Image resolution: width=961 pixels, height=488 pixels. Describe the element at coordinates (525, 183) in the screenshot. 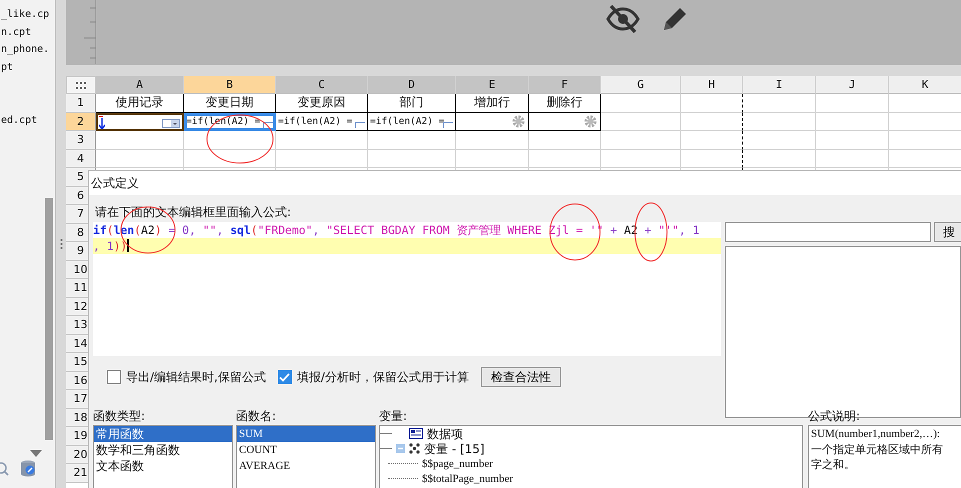

I see `dialog-title: 公式定义` at that location.